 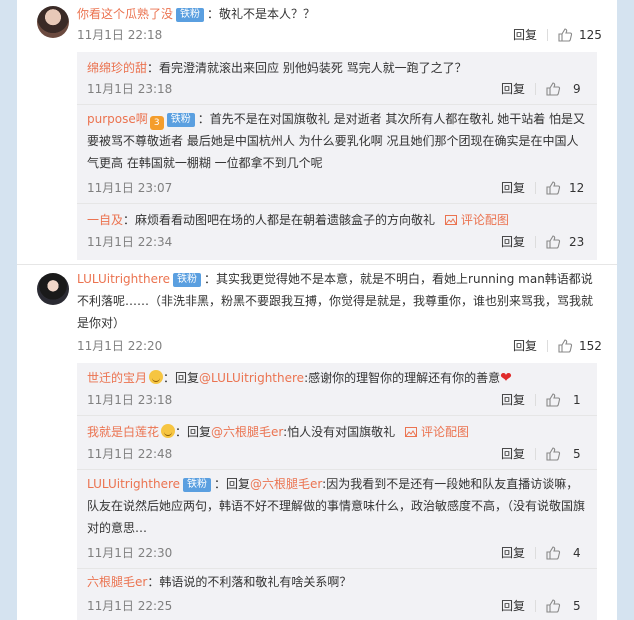 What do you see at coordinates (156, 123) in the screenshot?
I see `vip-level-icon: 3` at bounding box center [156, 123].